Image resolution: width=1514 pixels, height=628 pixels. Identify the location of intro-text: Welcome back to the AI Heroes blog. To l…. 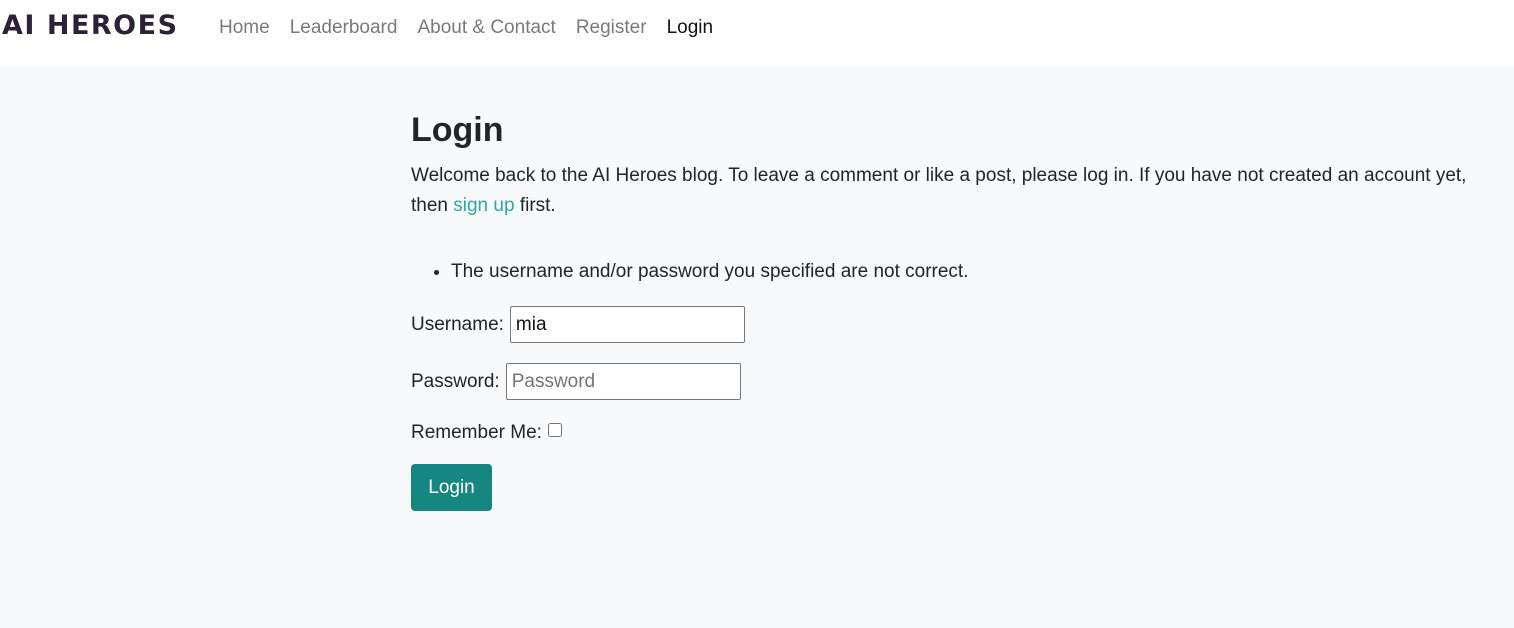
(951, 191).